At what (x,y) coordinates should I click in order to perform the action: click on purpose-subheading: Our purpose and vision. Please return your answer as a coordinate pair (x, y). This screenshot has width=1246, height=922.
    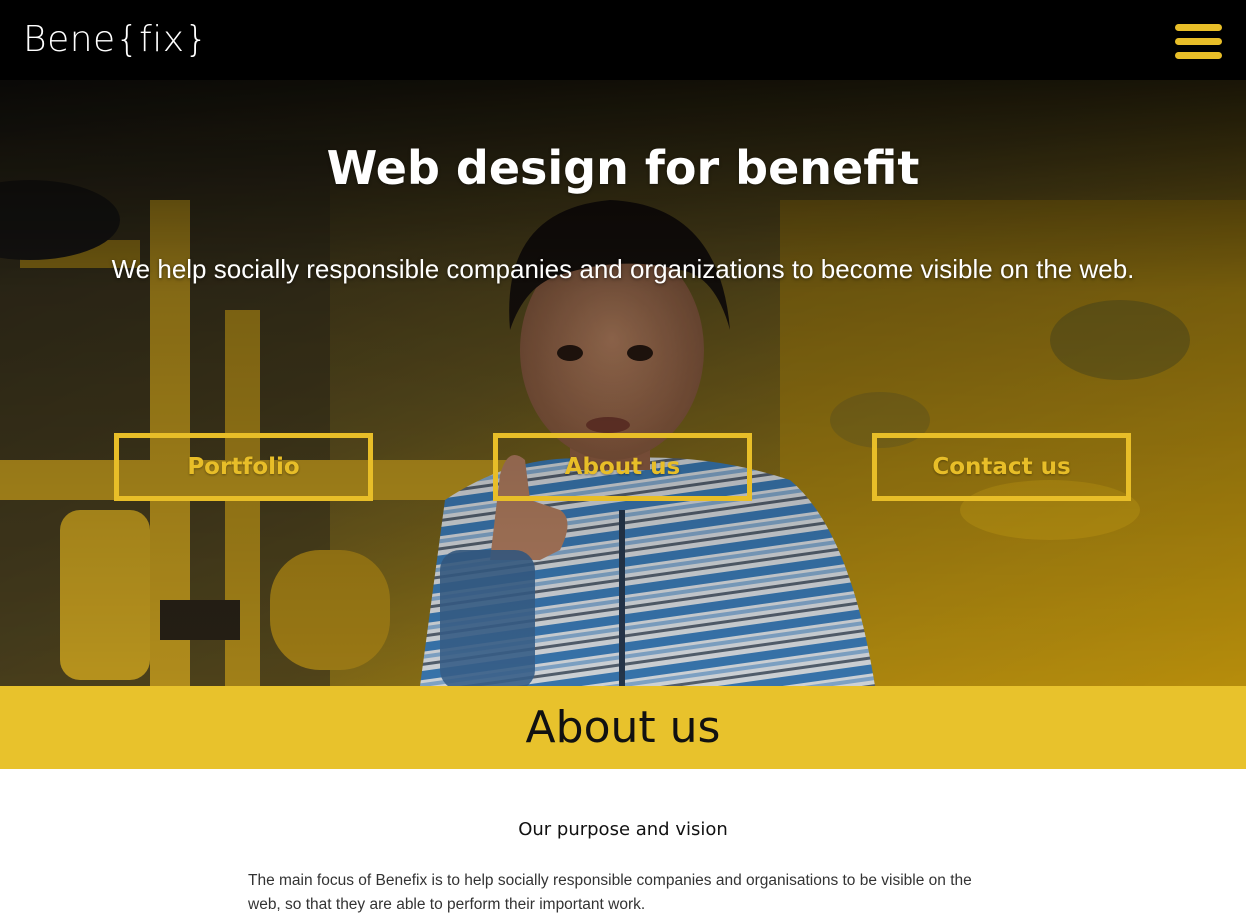
    Looking at the image, I should click on (623, 829).